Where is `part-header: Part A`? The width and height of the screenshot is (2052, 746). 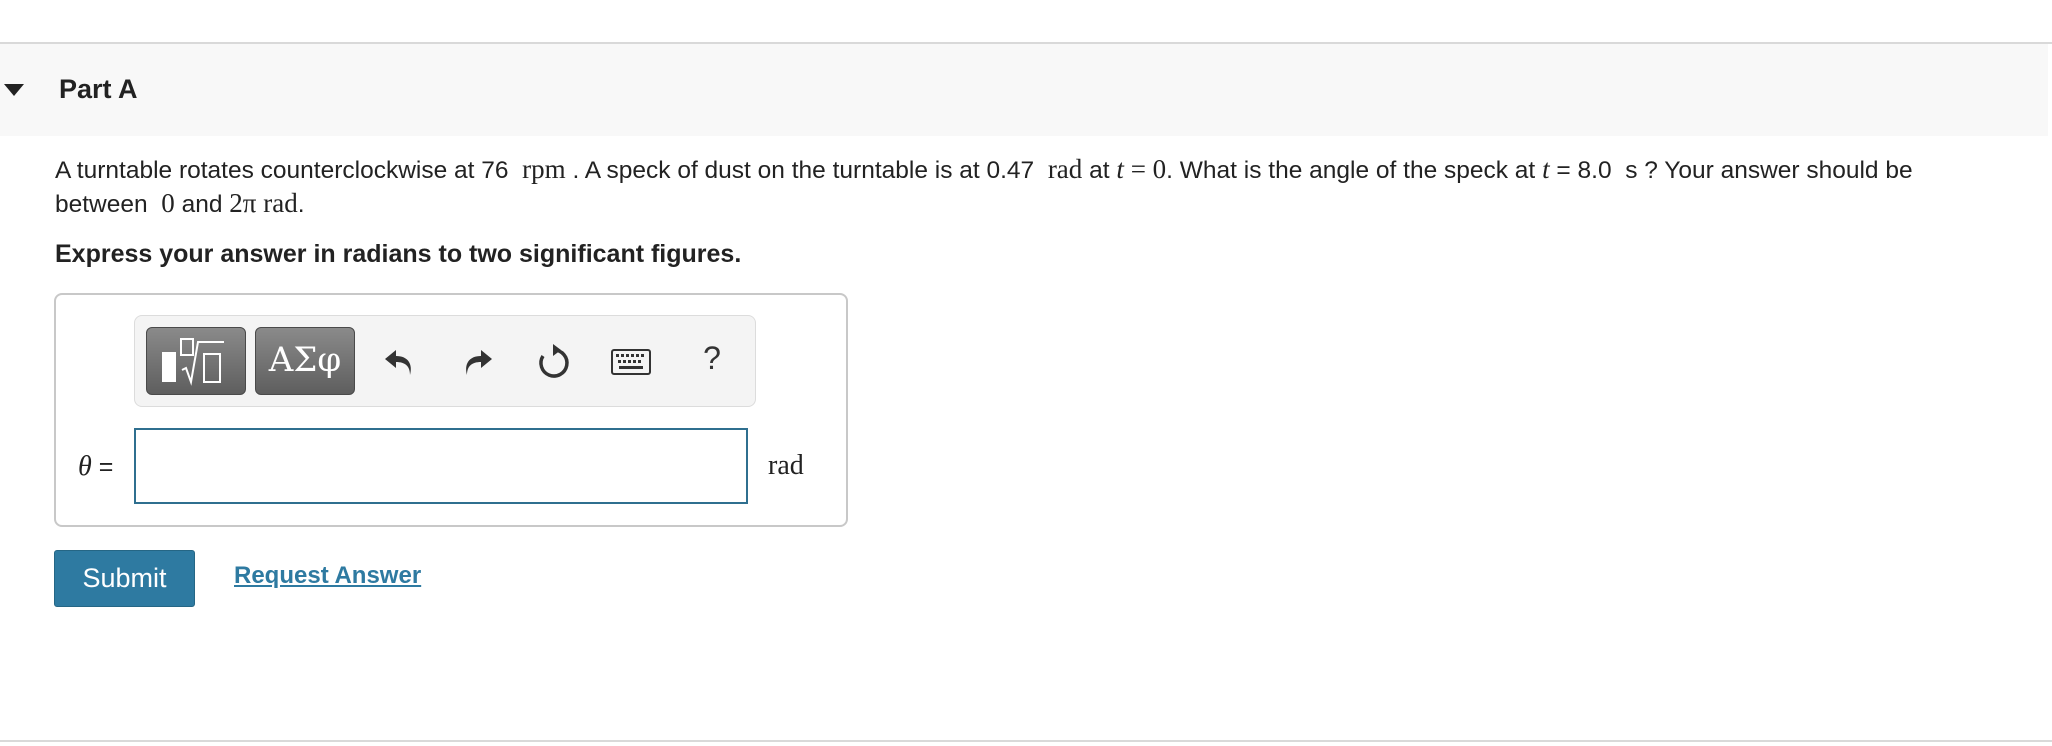 part-header: Part A is located at coordinates (1024, 90).